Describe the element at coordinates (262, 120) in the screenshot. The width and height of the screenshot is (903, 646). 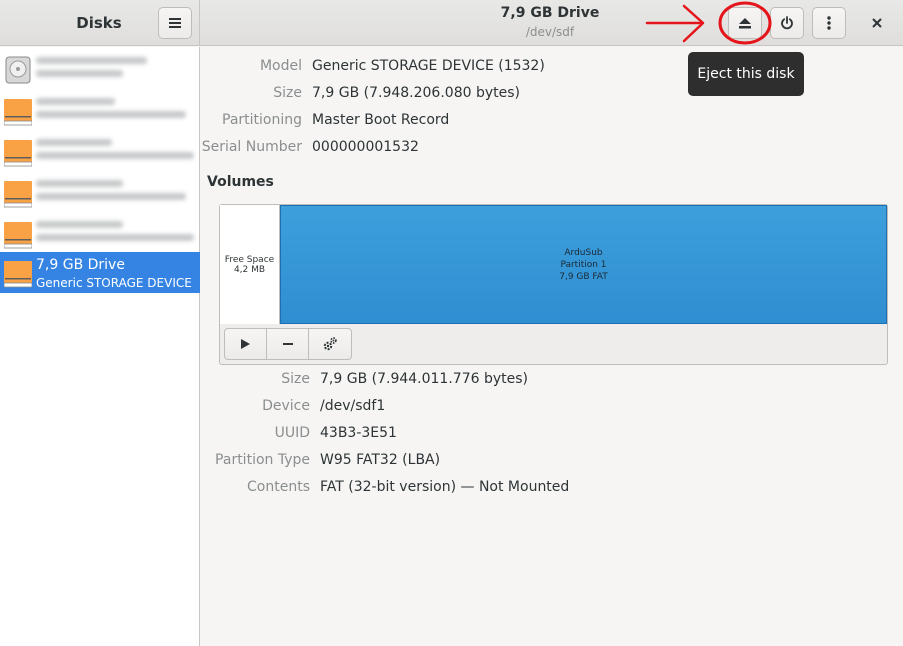
I see `partitioning-label: Partitioning` at that location.